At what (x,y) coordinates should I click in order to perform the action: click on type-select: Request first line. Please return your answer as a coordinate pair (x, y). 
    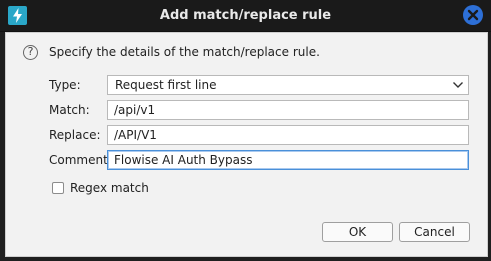
    Looking at the image, I should click on (288, 85).